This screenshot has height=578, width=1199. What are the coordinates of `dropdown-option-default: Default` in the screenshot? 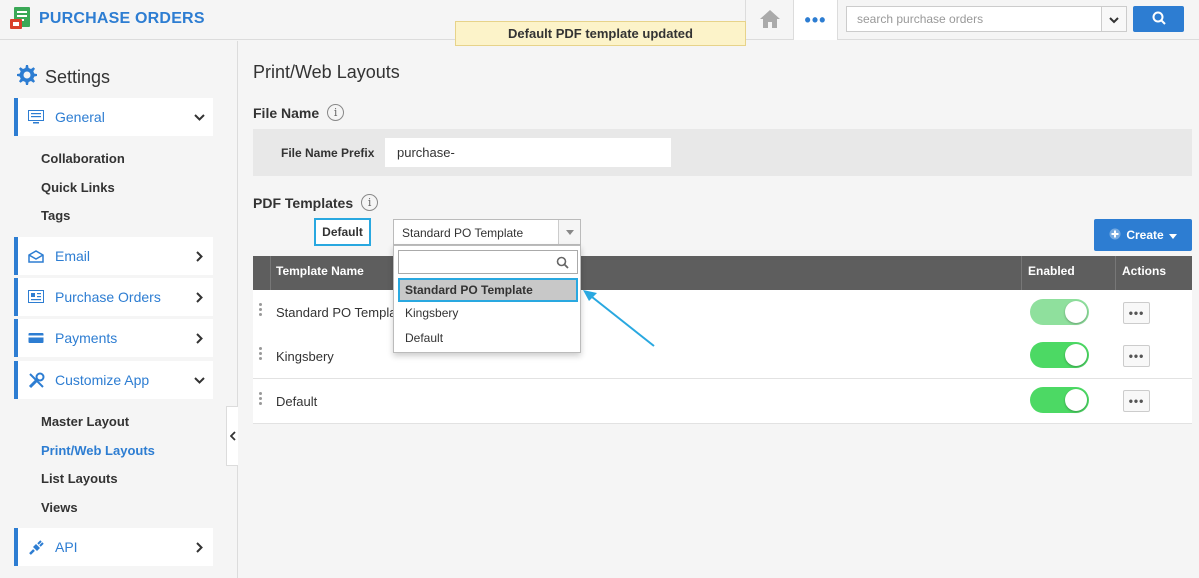 It's located at (488, 338).